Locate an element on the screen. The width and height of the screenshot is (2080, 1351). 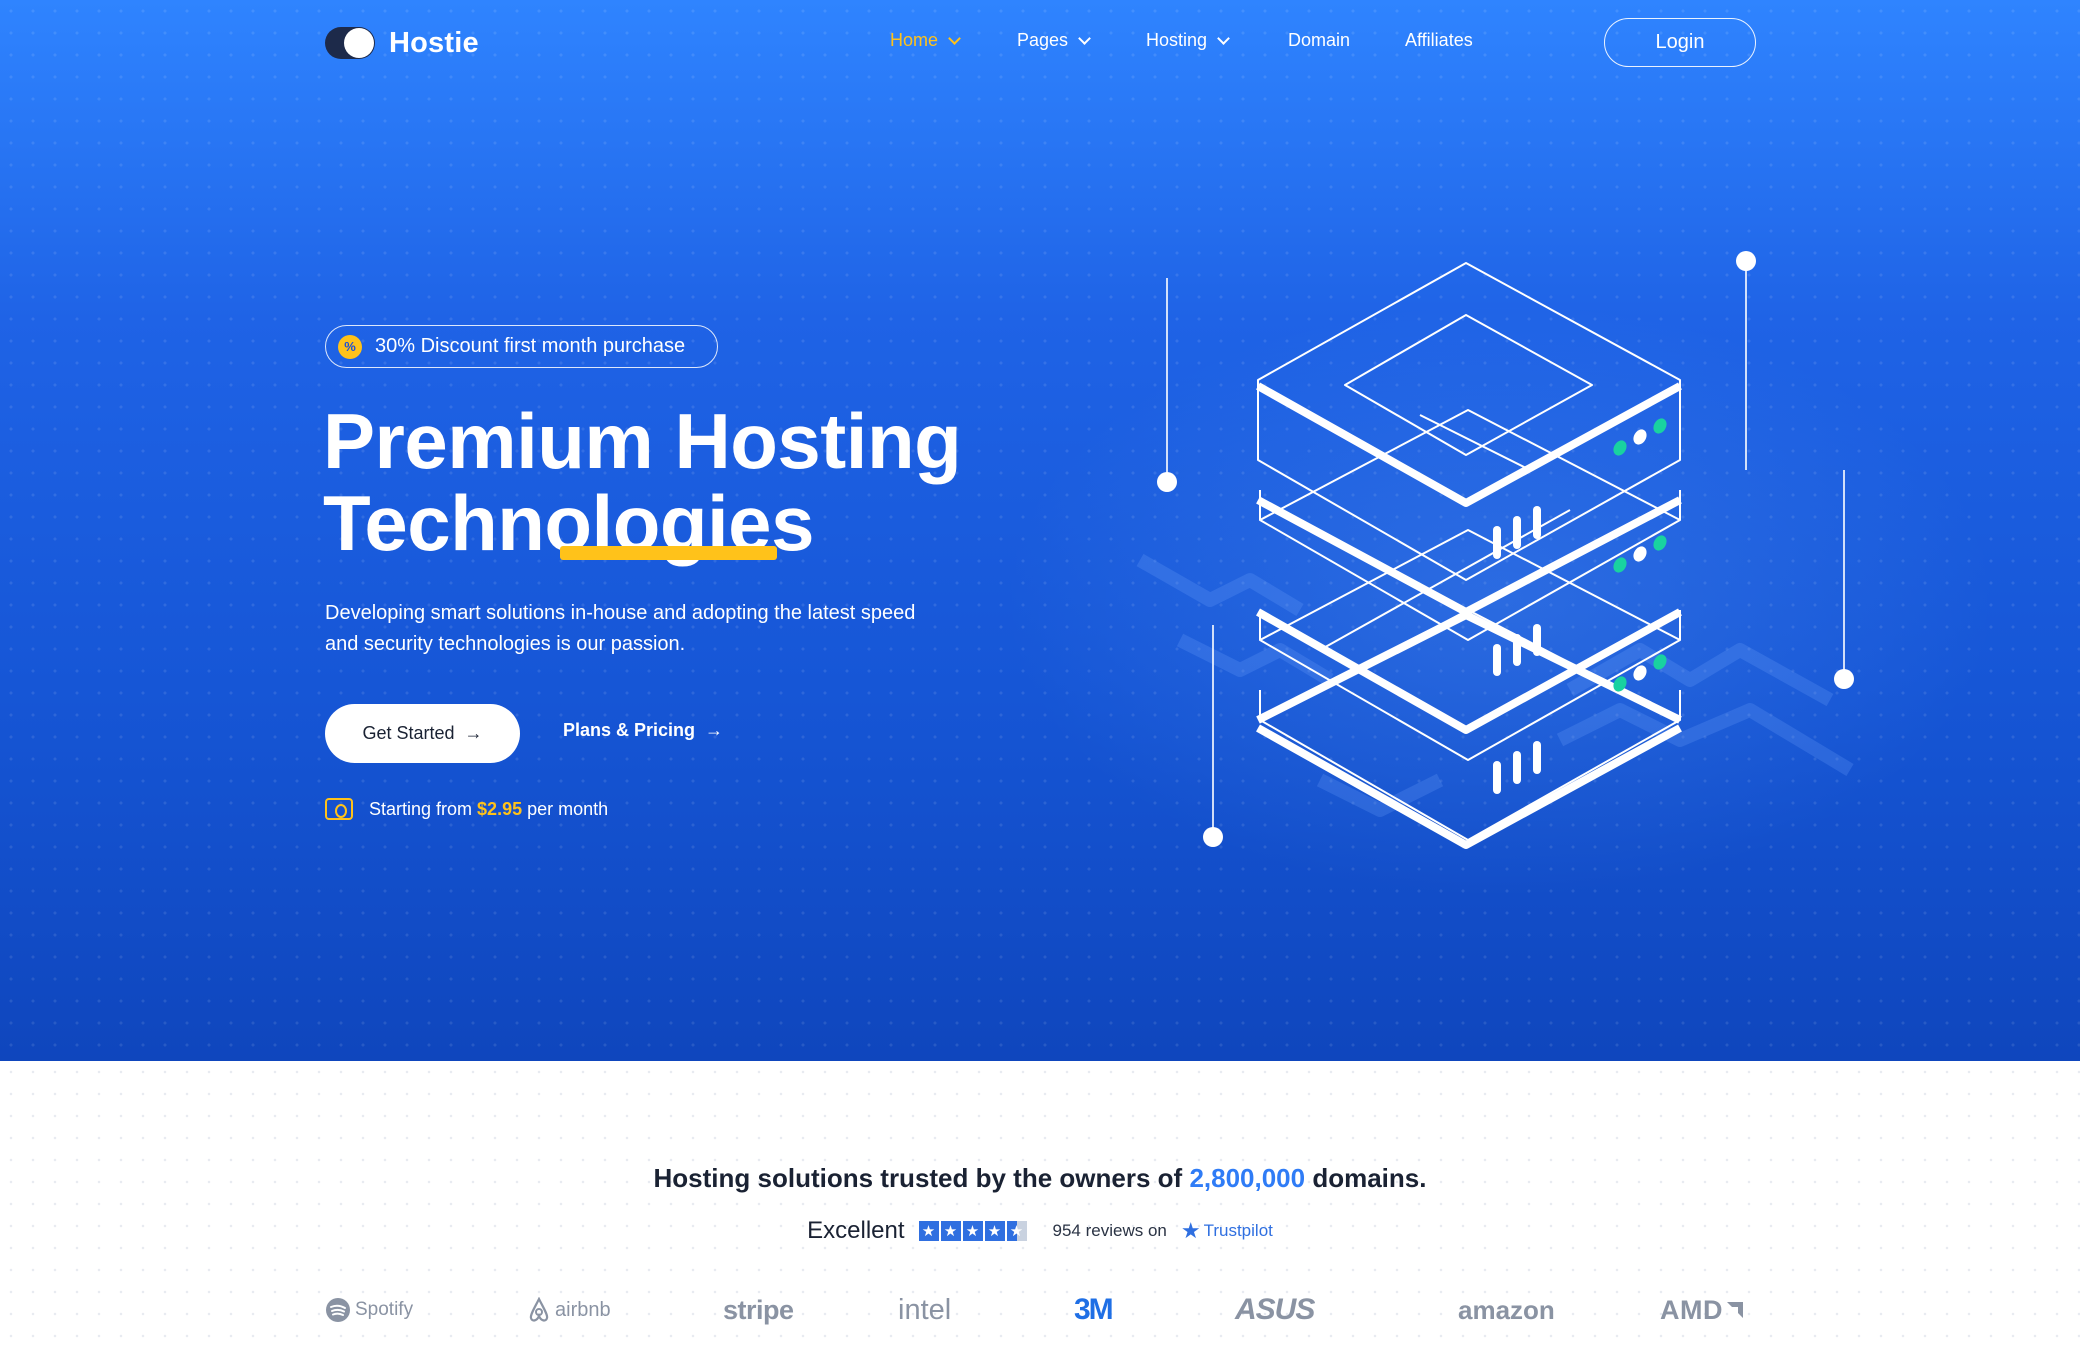
get-started-button: Get Started → is located at coordinates (422, 733).